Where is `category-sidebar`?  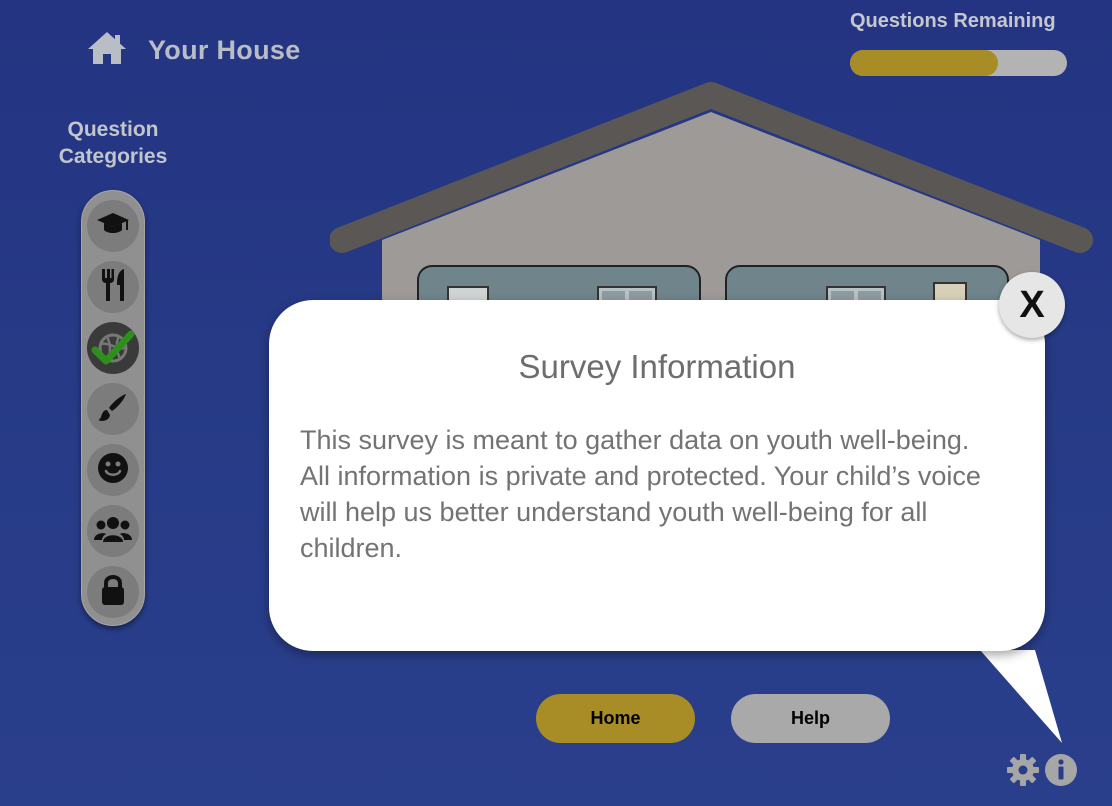
category-sidebar is located at coordinates (113, 408).